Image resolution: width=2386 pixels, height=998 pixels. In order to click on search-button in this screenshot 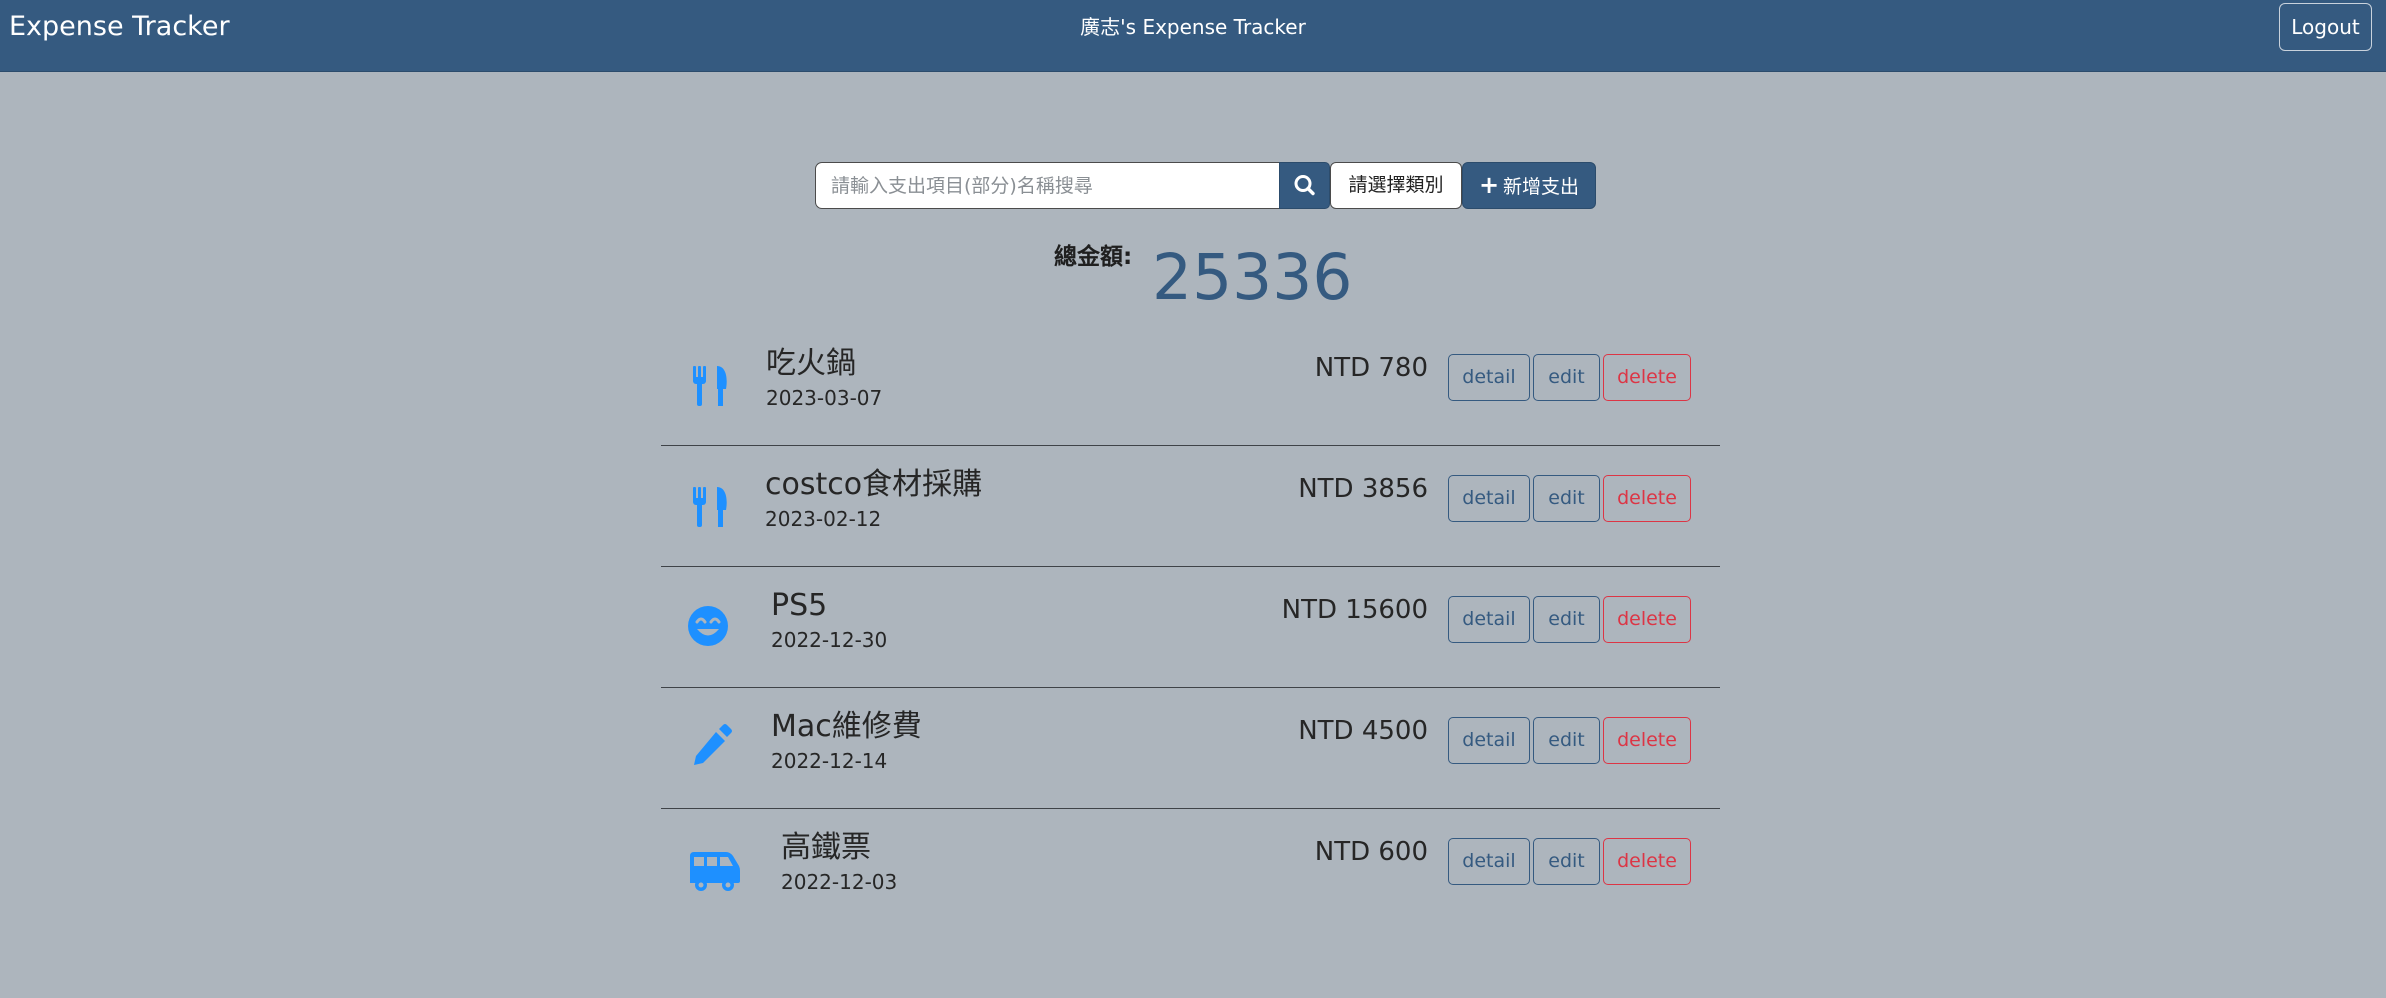, I will do `click(1304, 185)`.